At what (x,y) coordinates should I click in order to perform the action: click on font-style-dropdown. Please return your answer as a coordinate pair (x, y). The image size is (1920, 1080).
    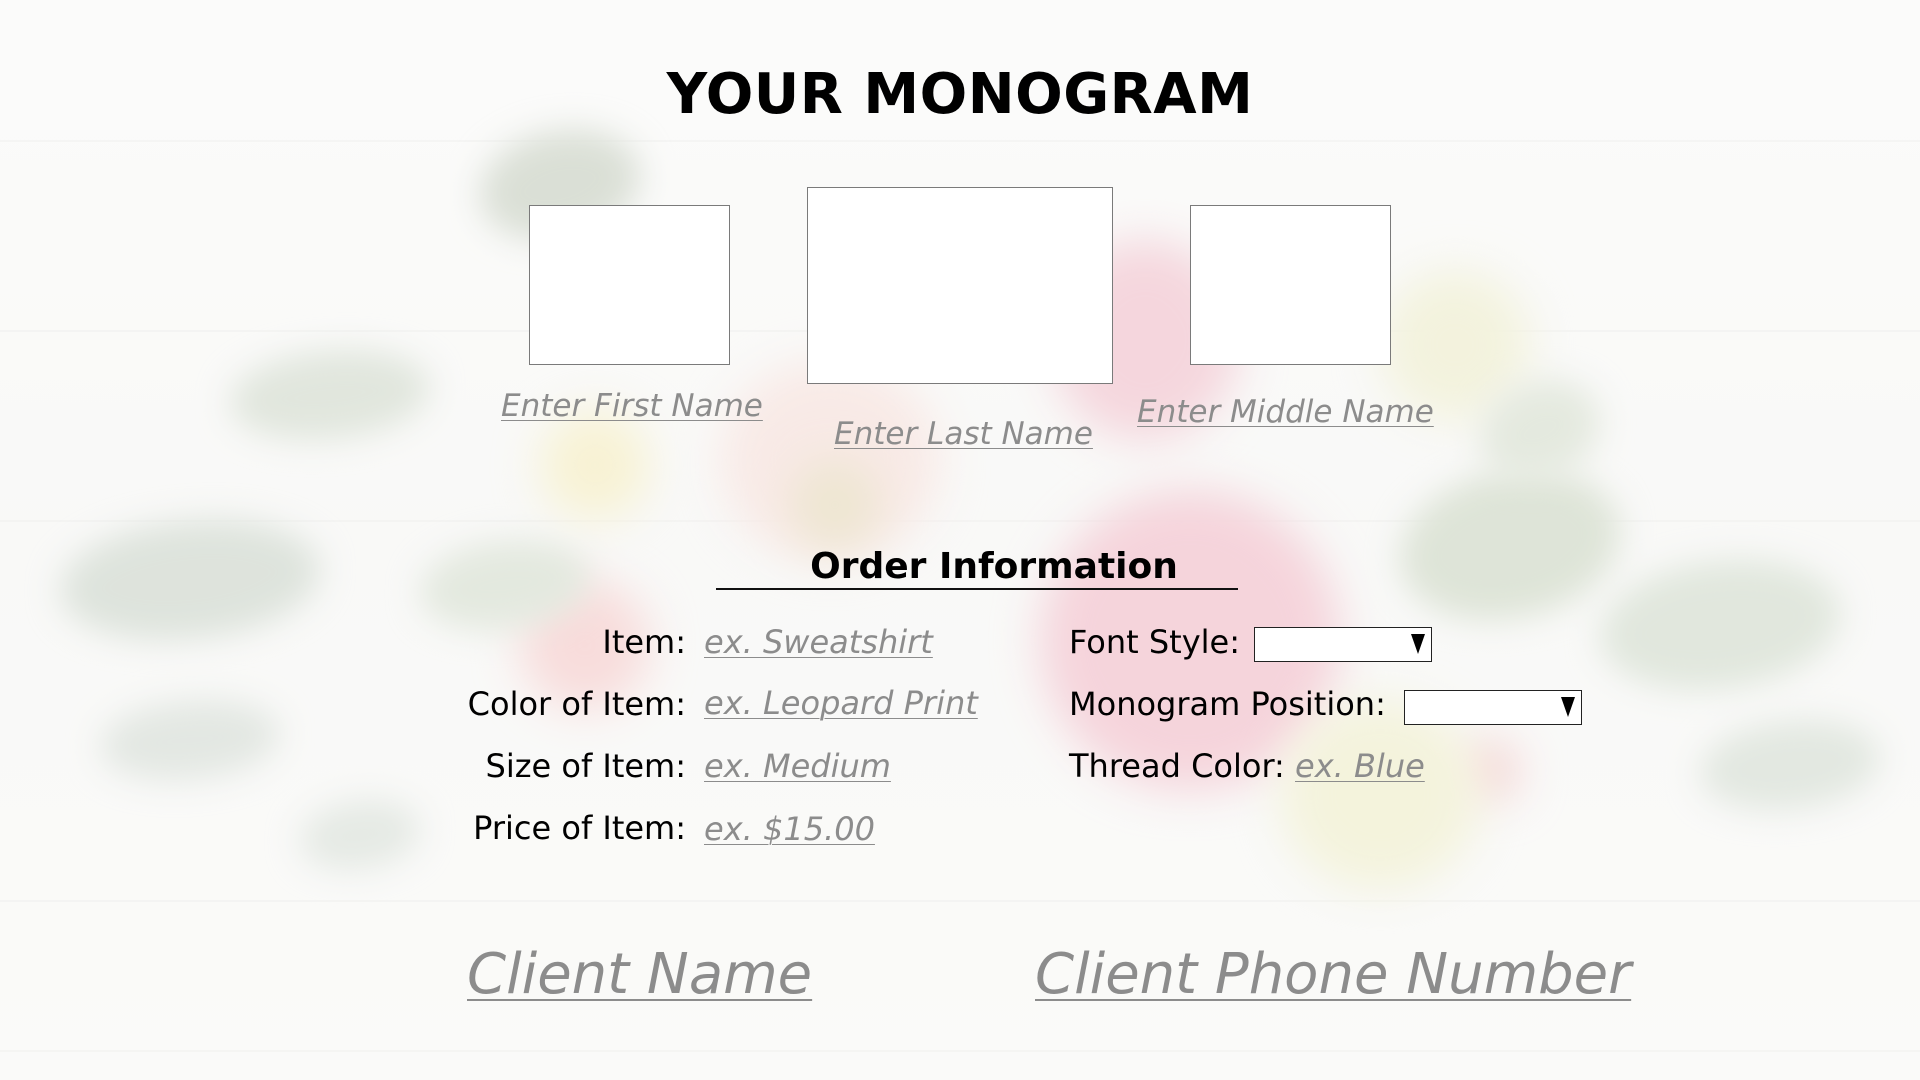
    Looking at the image, I should click on (1343, 644).